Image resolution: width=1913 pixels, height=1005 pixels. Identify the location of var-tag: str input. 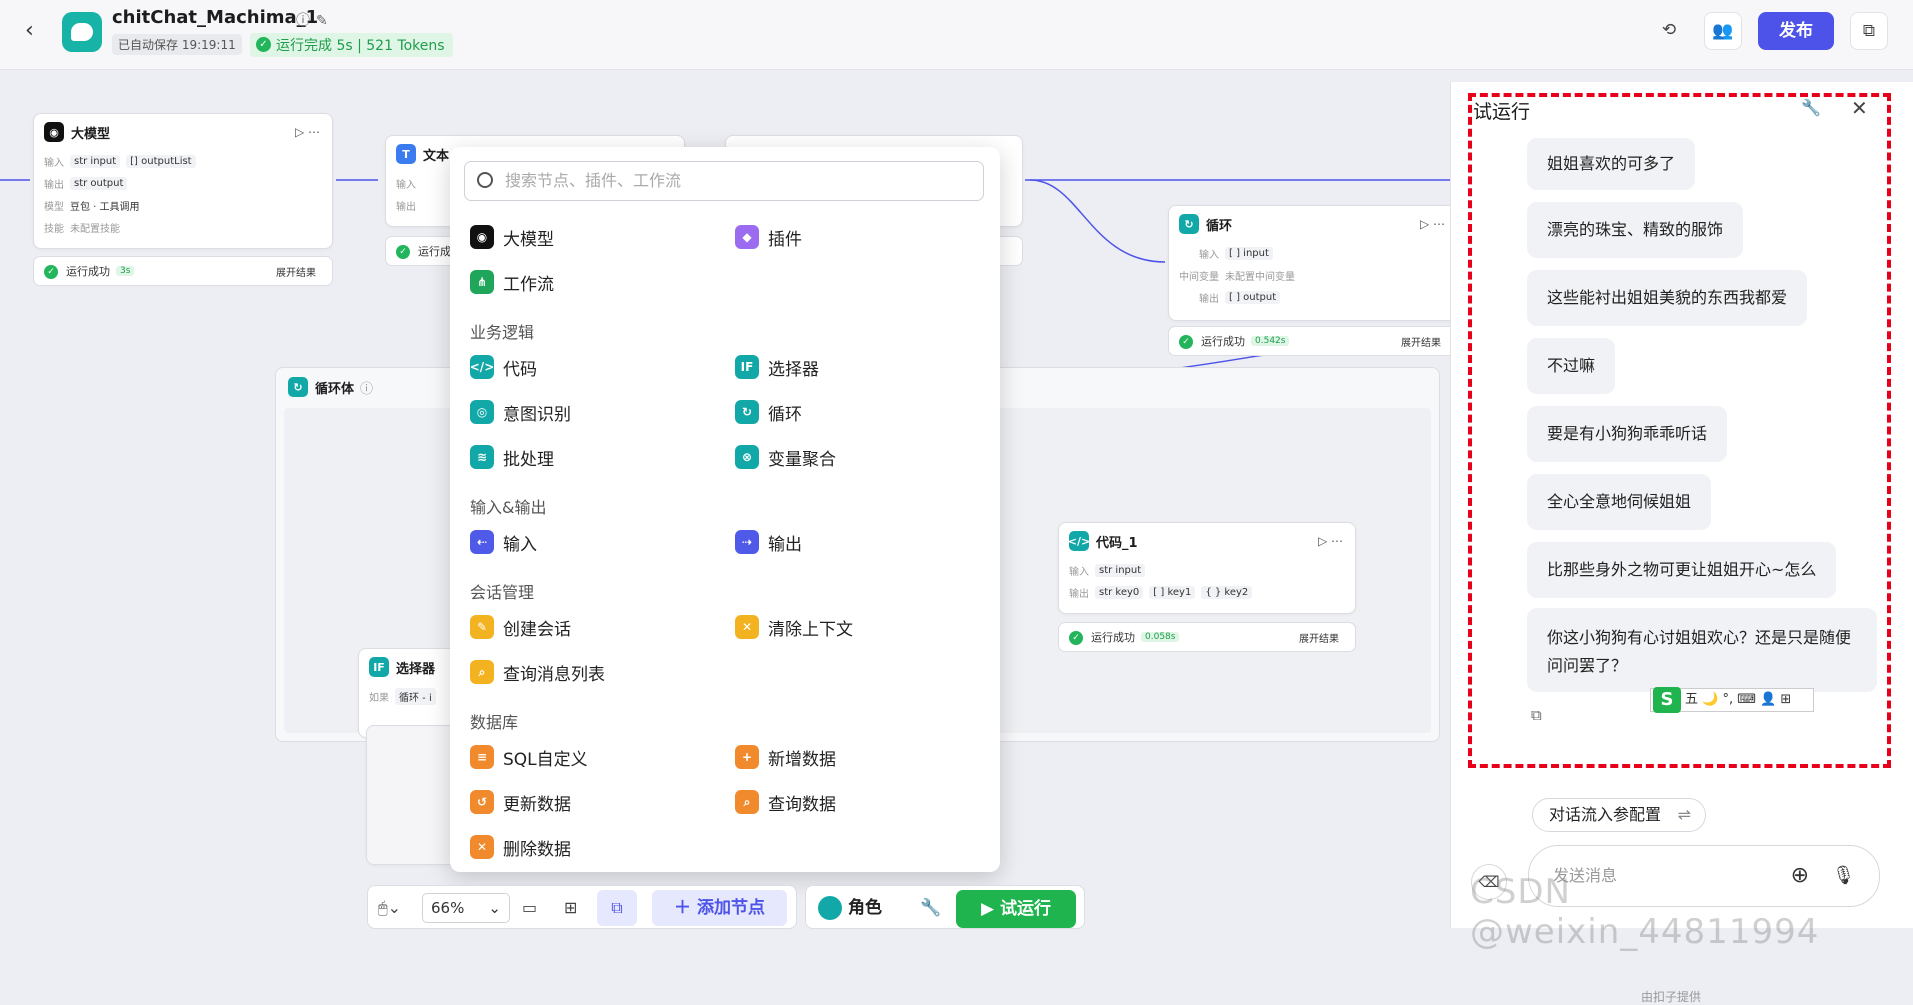
(1120, 570).